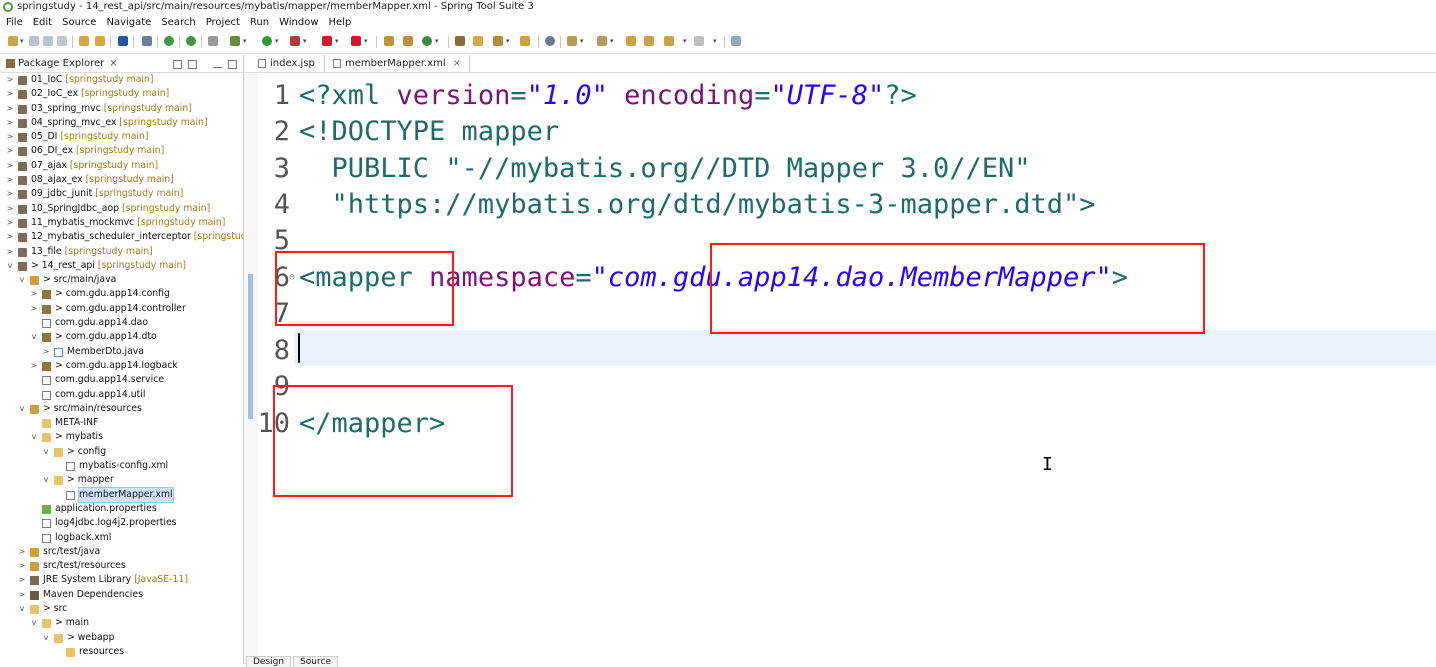 Image resolution: width=1436 pixels, height=667 pixels. Describe the element at coordinates (147, 41) in the screenshot. I see `skip-breakpoints-icon` at that location.